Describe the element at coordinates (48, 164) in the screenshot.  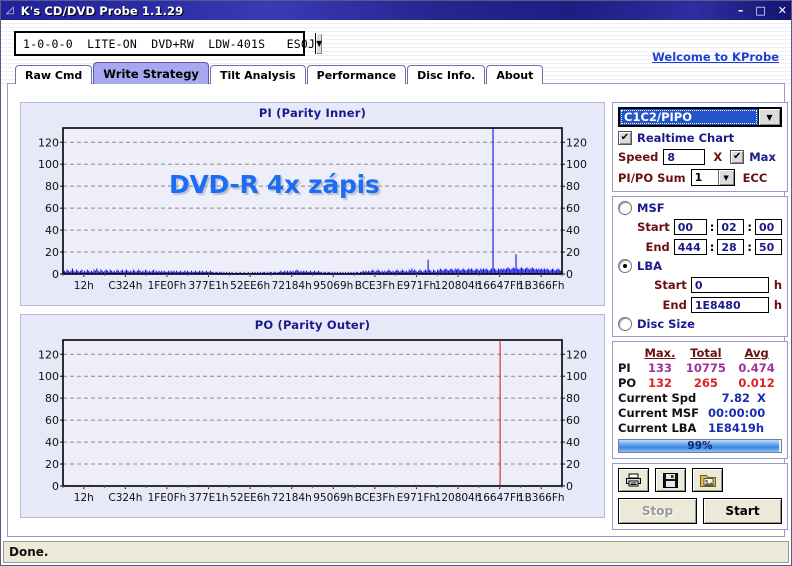
I see `svg-text: 100` at that location.